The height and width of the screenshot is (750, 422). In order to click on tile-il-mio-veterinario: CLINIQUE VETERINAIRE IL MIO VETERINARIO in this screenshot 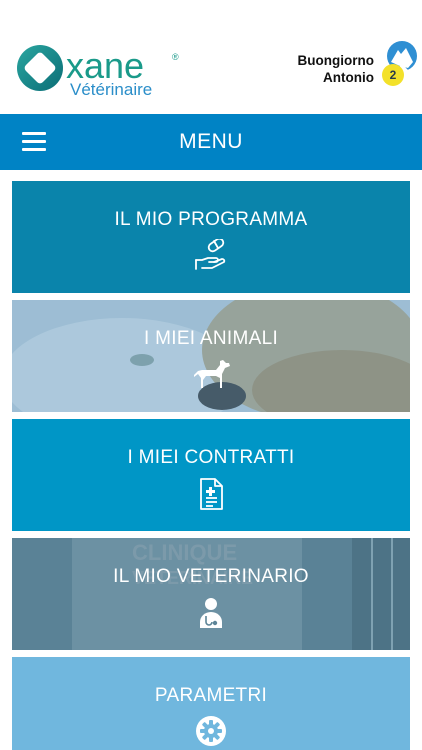, I will do `click(211, 594)`.